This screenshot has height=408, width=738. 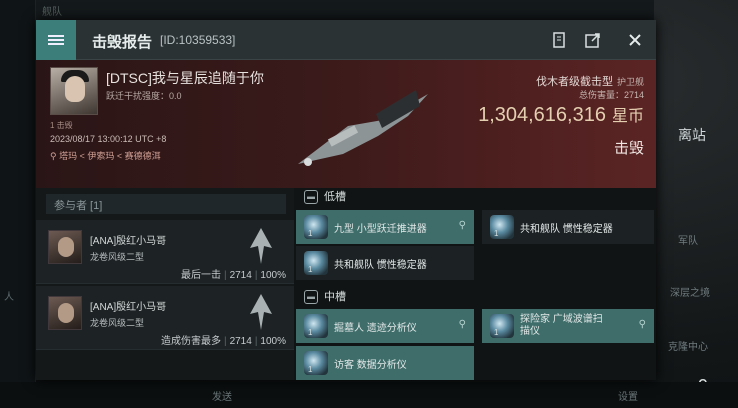 What do you see at coordinates (627, 116) in the screenshot?
I see `currency-label: 星币` at bounding box center [627, 116].